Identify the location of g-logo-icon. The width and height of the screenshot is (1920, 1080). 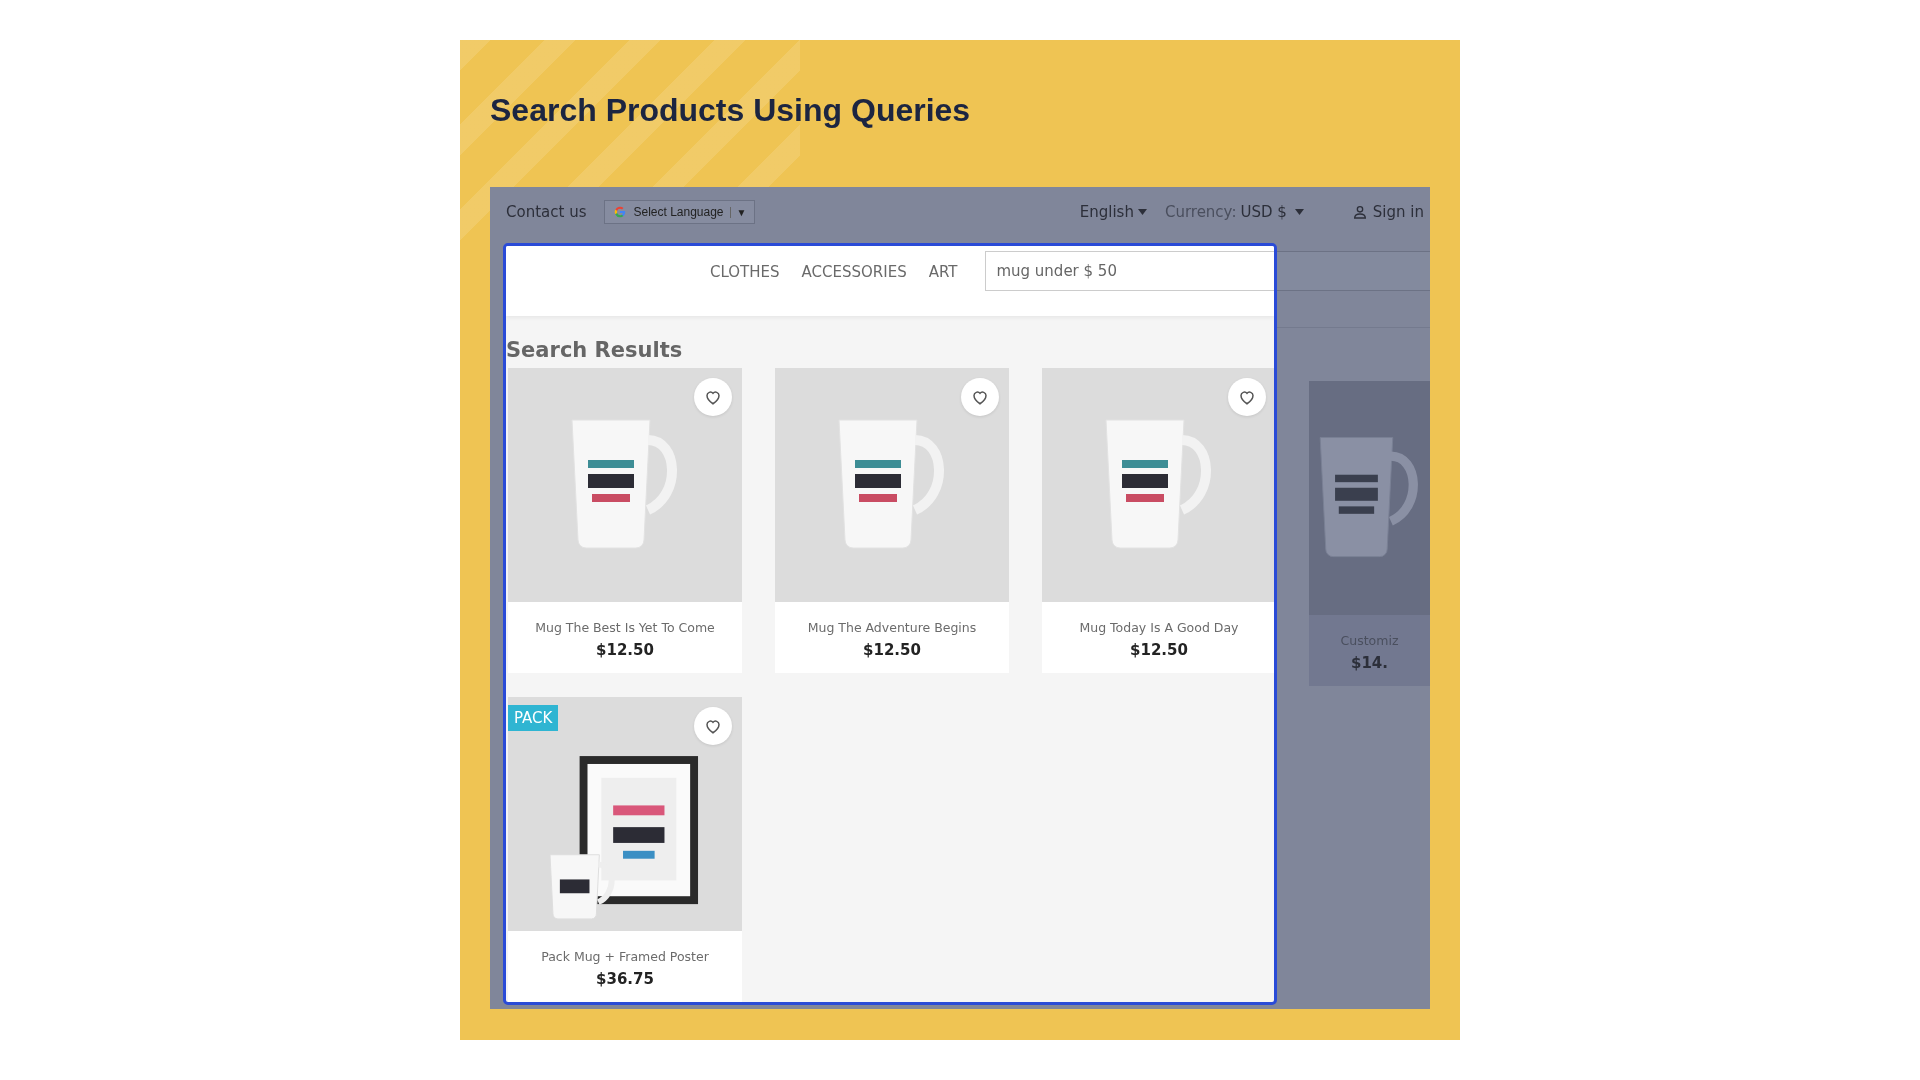
(620, 212).